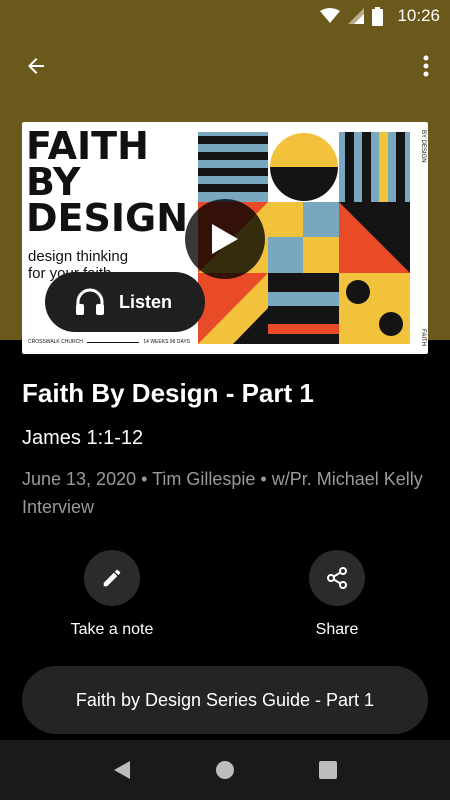 Image resolution: width=450 pixels, height=800 pixels. I want to click on pattern-triangle-a, so click(374, 237).